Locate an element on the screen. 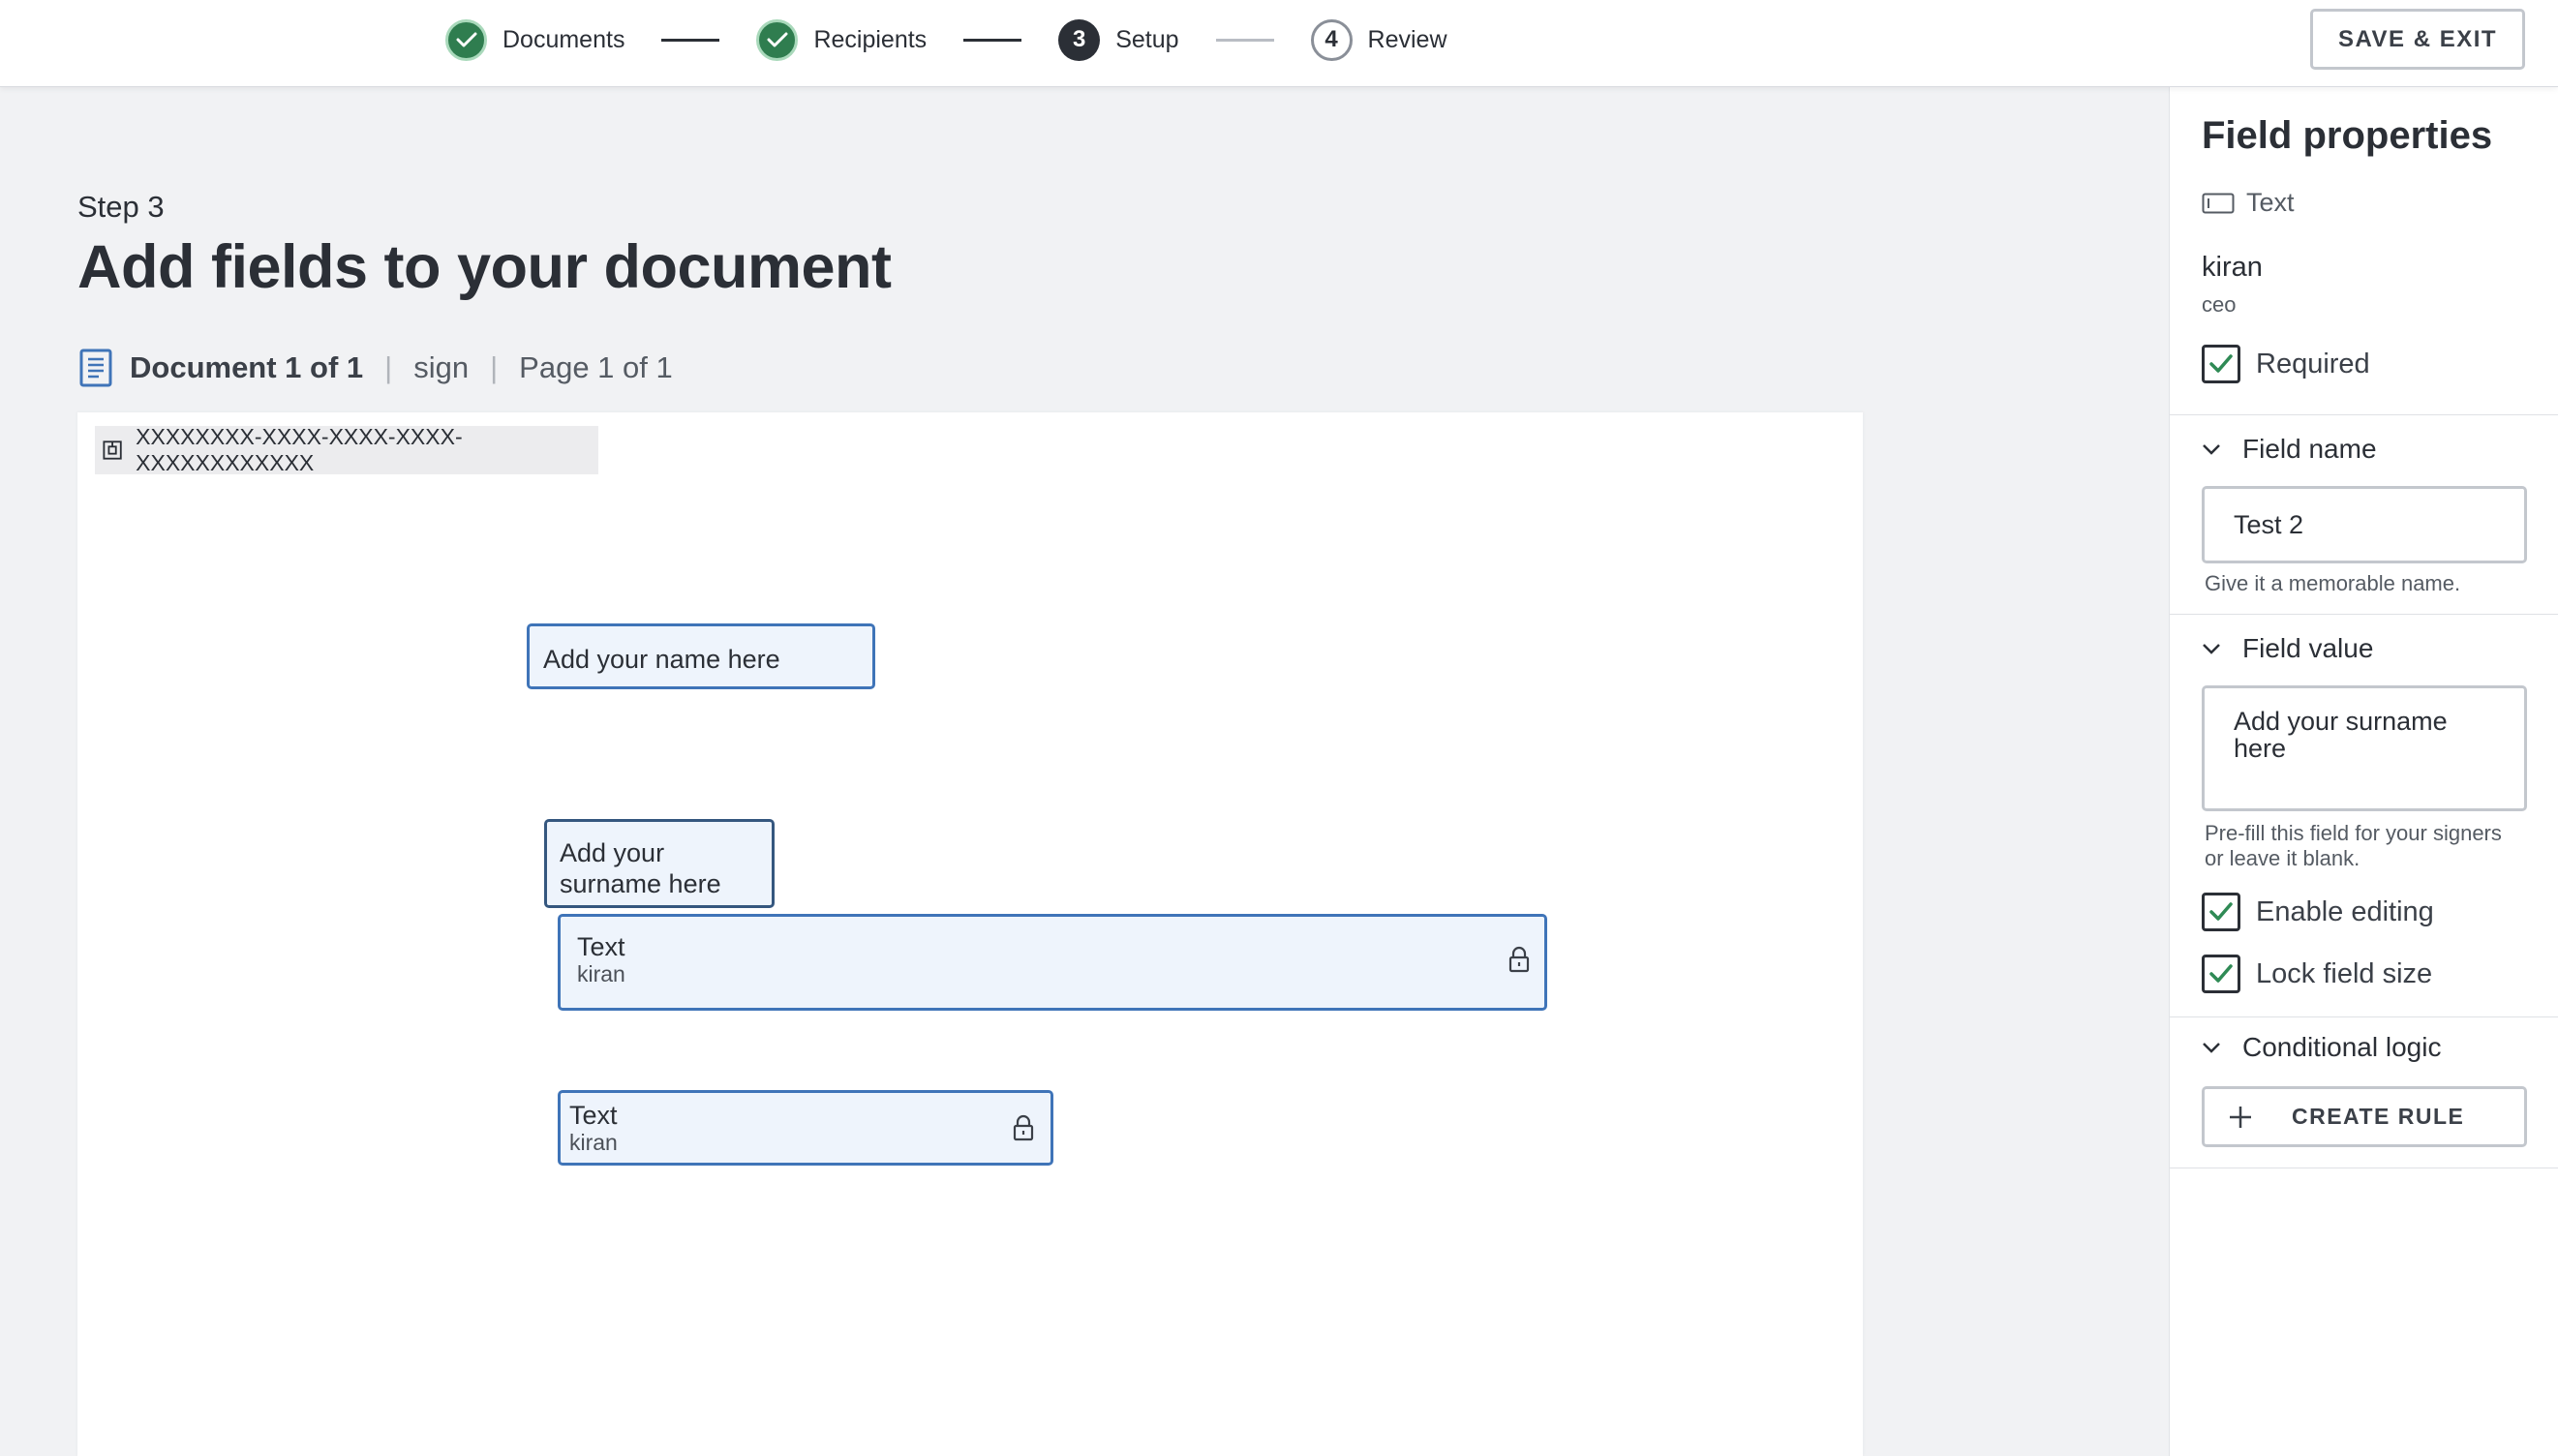 This screenshot has height=1456, width=2558. field-value-text: Add your is located at coordinates (612, 853).